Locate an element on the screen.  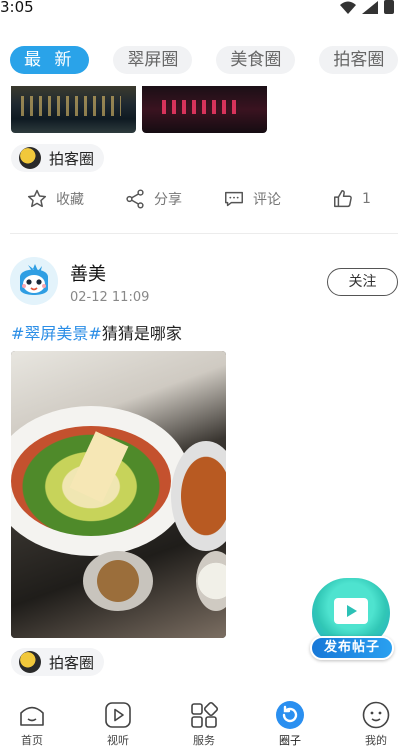
clapperboard-icon is located at coordinates (351, 611).